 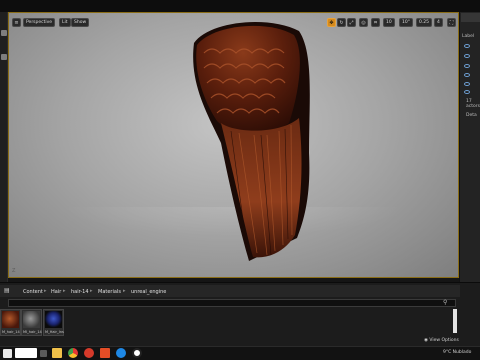 What do you see at coordinates (33, 292) in the screenshot?
I see `breadcrumb-content: Content` at bounding box center [33, 292].